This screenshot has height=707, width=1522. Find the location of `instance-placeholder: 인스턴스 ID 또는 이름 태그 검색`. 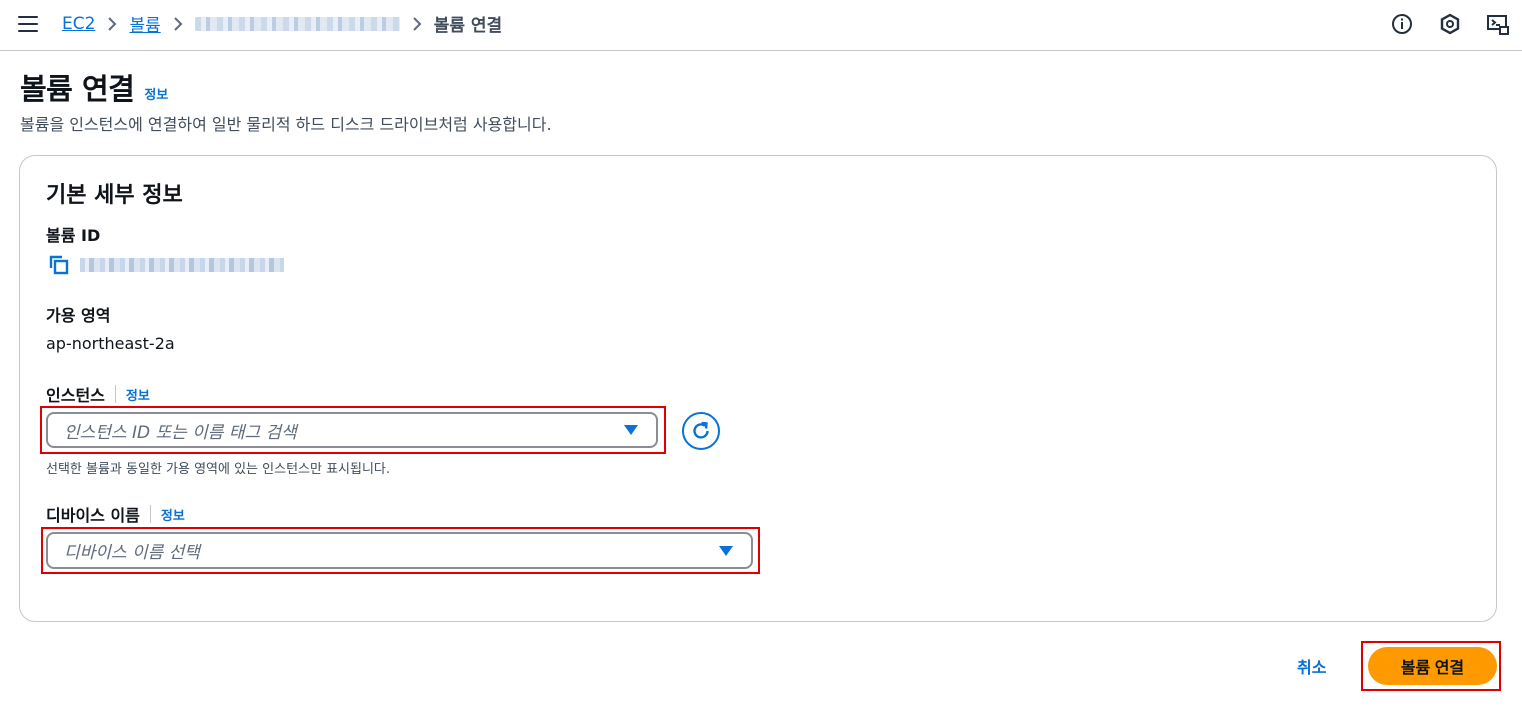

instance-placeholder: 인스턴스 ID 또는 이름 태그 검색 is located at coordinates (180, 432).